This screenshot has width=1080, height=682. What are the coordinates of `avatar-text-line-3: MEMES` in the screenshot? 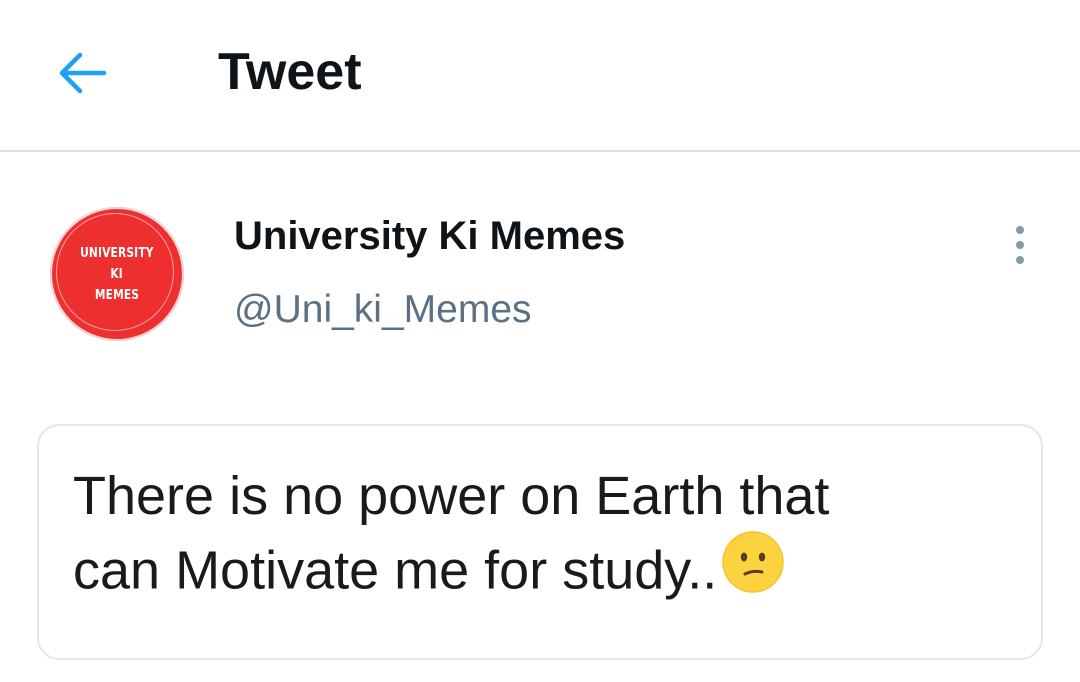 It's located at (117, 295).